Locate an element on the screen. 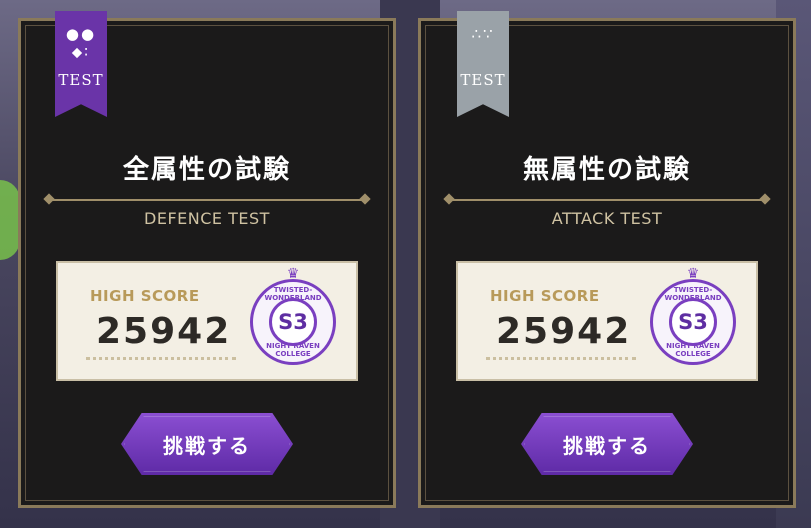 The image size is (811, 528). test-subtitle: DEFENCE TEST is located at coordinates (207, 218).